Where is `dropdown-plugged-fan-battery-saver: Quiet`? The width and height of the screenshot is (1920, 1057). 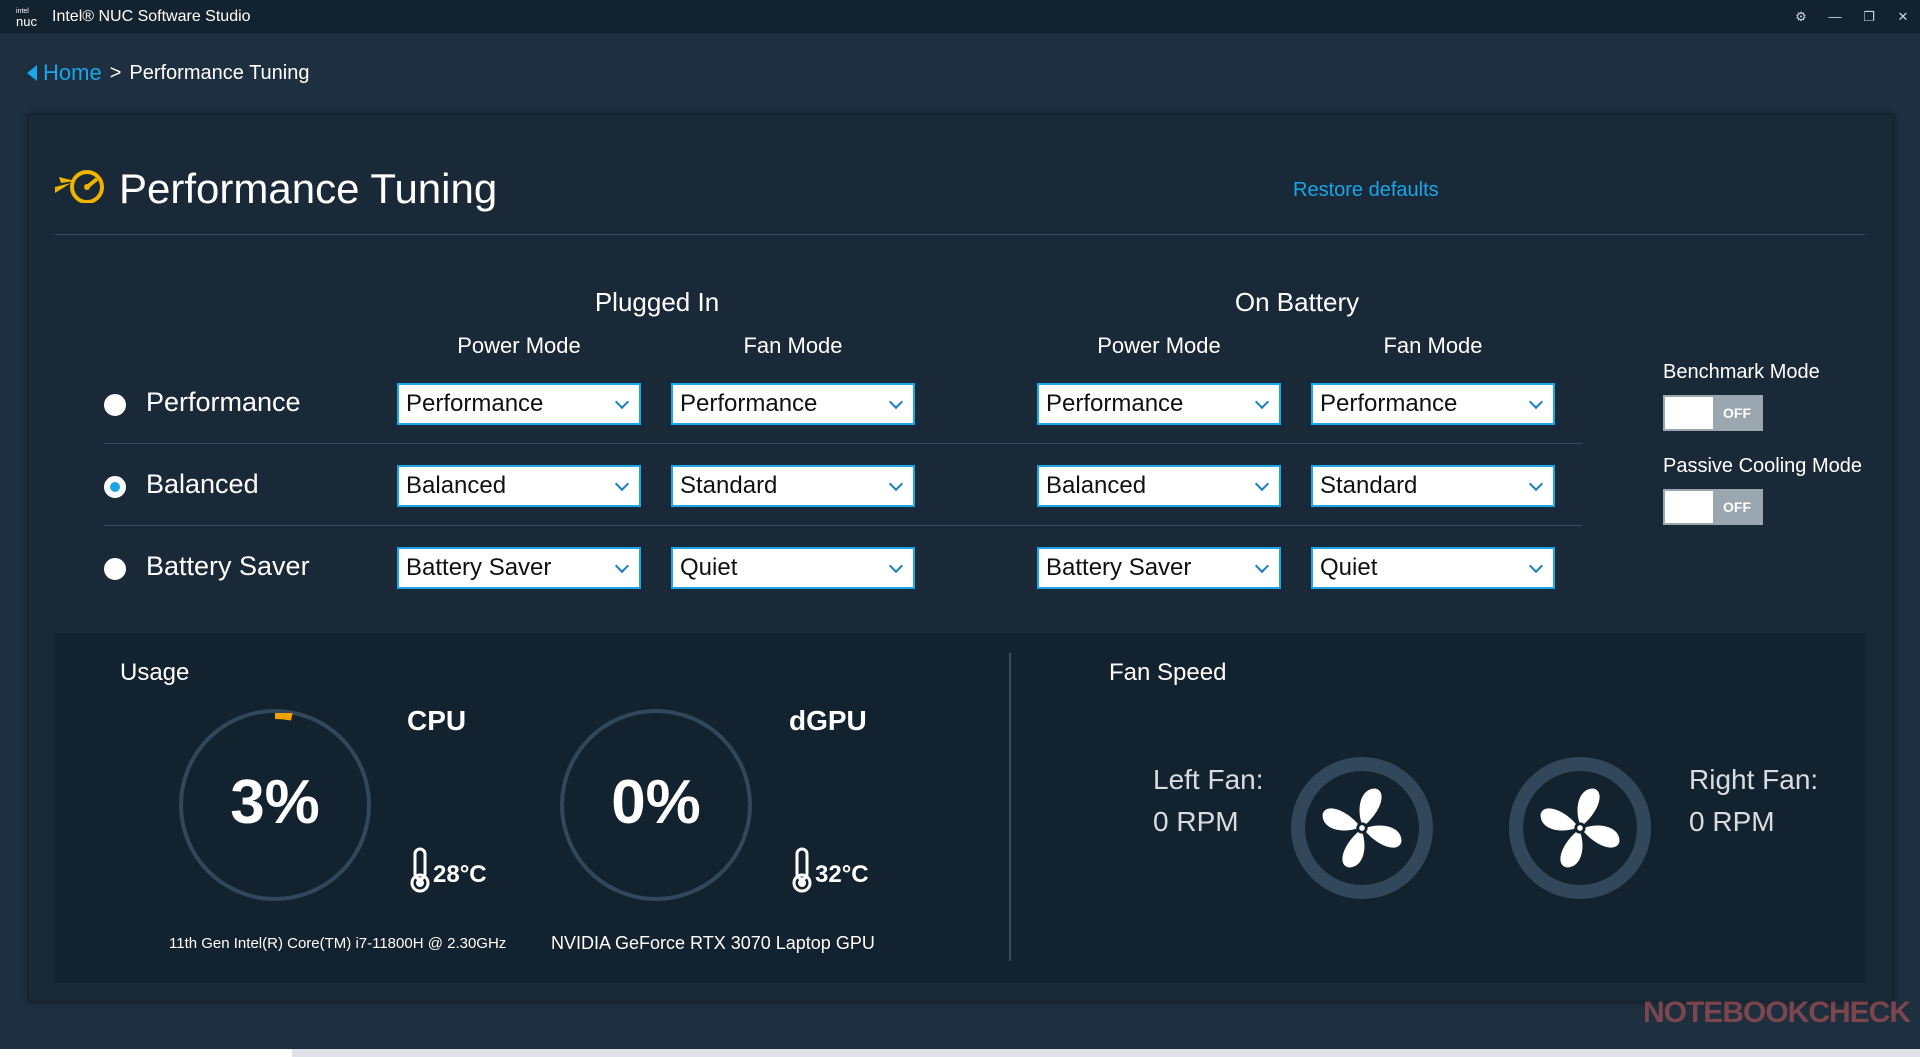
dropdown-plugged-fan-battery-saver: Quiet is located at coordinates (793, 568).